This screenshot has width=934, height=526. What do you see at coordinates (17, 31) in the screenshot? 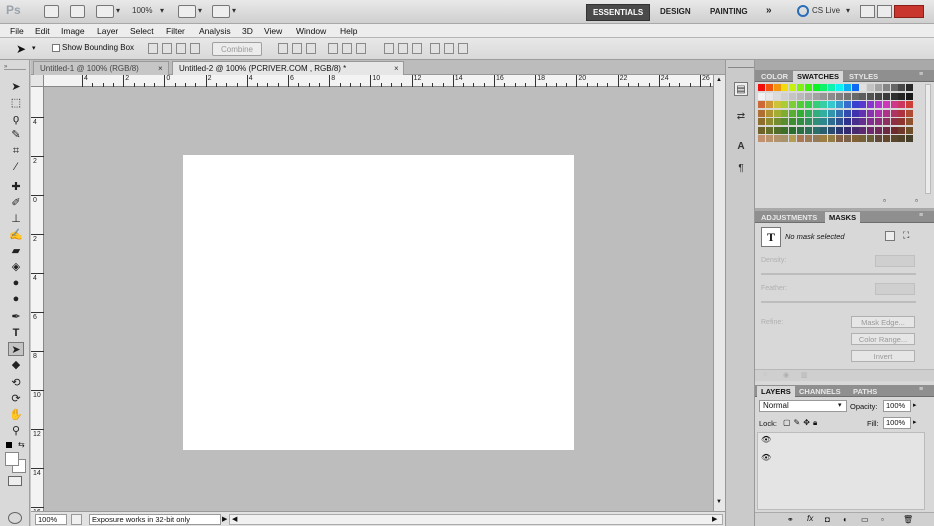
I see `menu-file: File` at bounding box center [17, 31].